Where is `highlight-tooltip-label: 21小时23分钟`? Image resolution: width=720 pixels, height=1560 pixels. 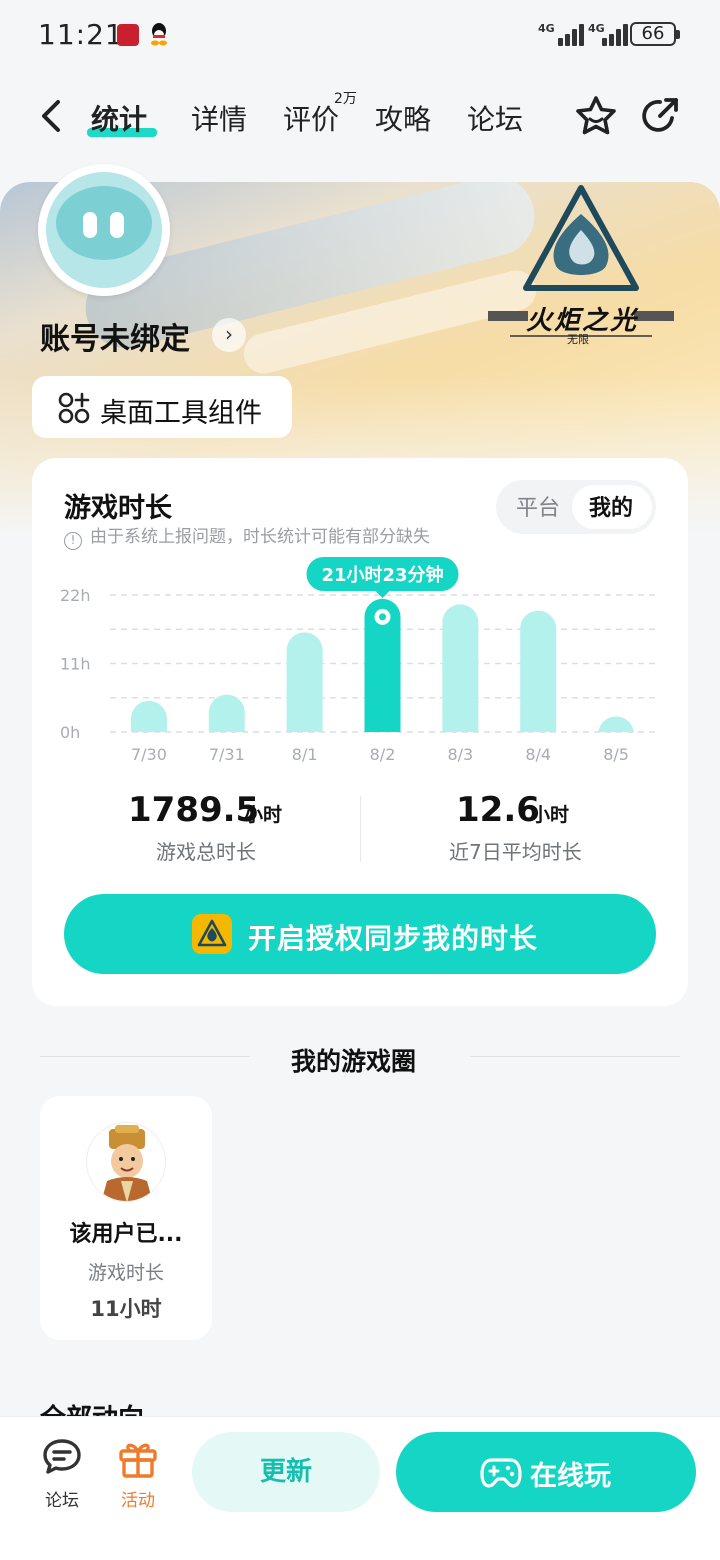 highlight-tooltip-label: 21小时23分钟 is located at coordinates (382, 575).